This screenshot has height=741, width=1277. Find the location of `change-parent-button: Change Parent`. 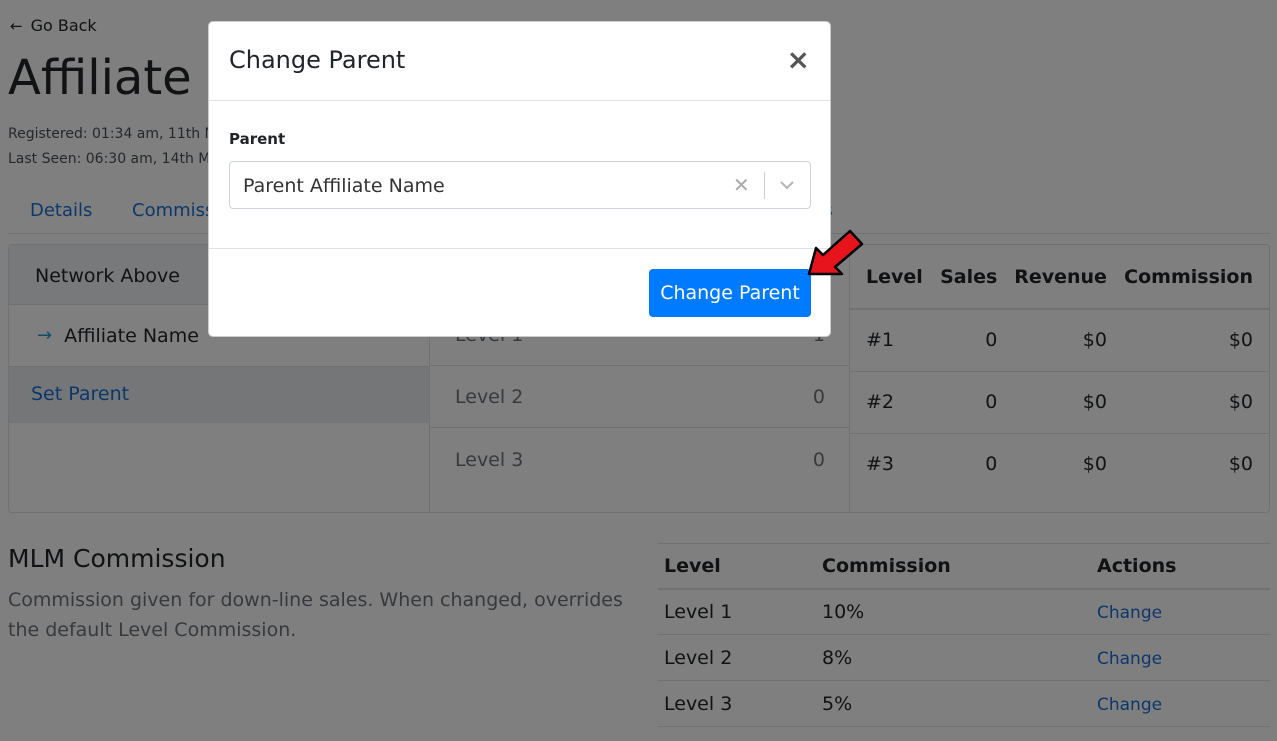

change-parent-button: Change Parent is located at coordinates (730, 293).